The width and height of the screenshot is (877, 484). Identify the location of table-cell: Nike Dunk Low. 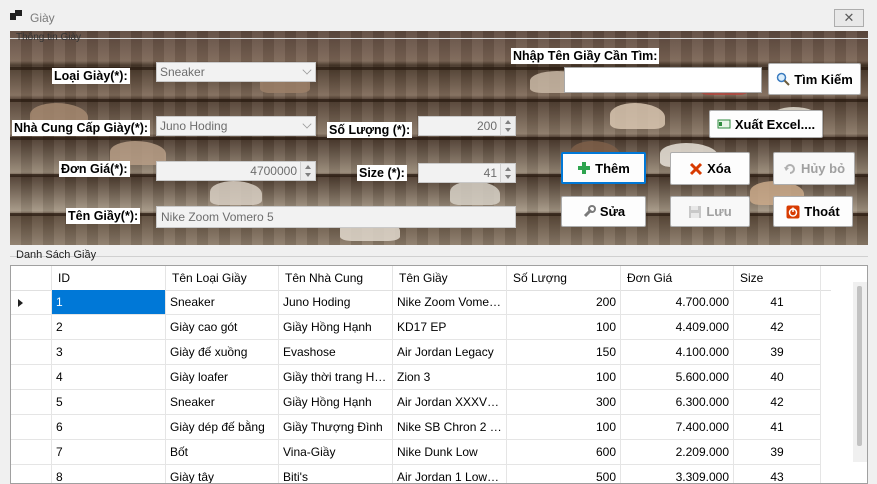
(450, 452).